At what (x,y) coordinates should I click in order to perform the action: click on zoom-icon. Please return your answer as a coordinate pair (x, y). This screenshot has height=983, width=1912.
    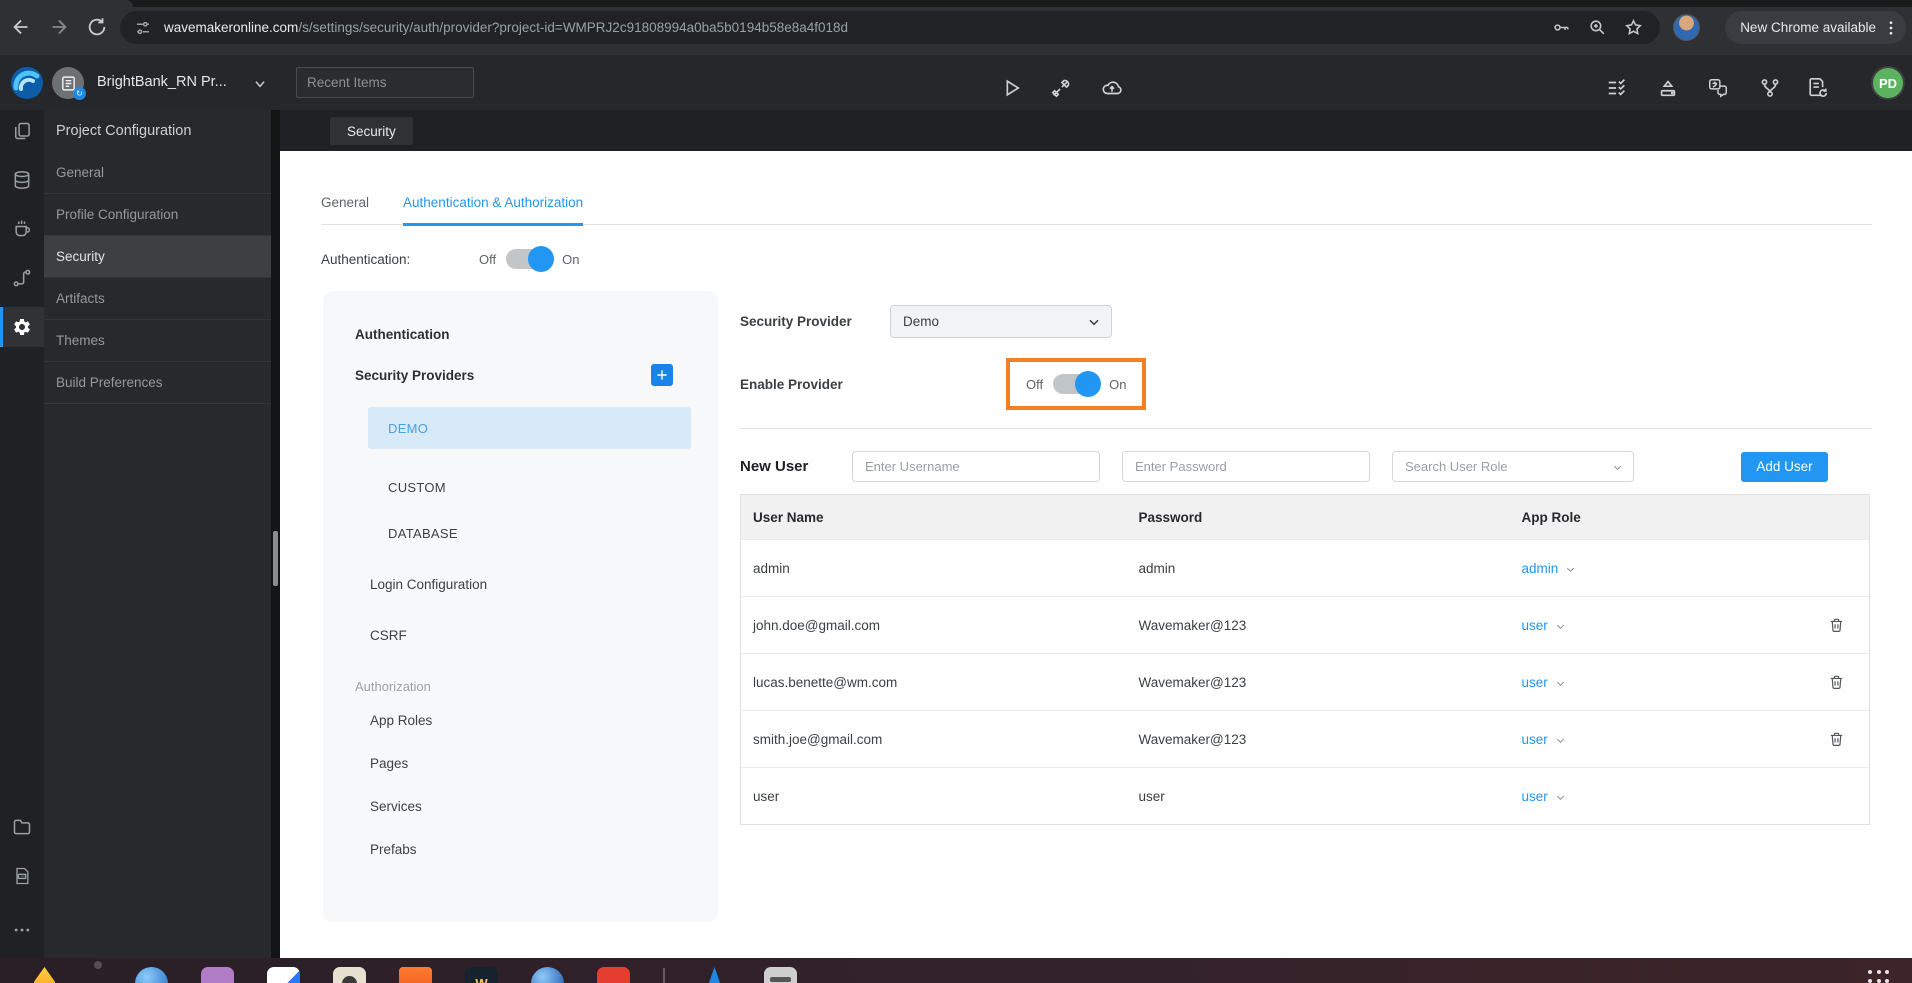
    Looking at the image, I should click on (1597, 27).